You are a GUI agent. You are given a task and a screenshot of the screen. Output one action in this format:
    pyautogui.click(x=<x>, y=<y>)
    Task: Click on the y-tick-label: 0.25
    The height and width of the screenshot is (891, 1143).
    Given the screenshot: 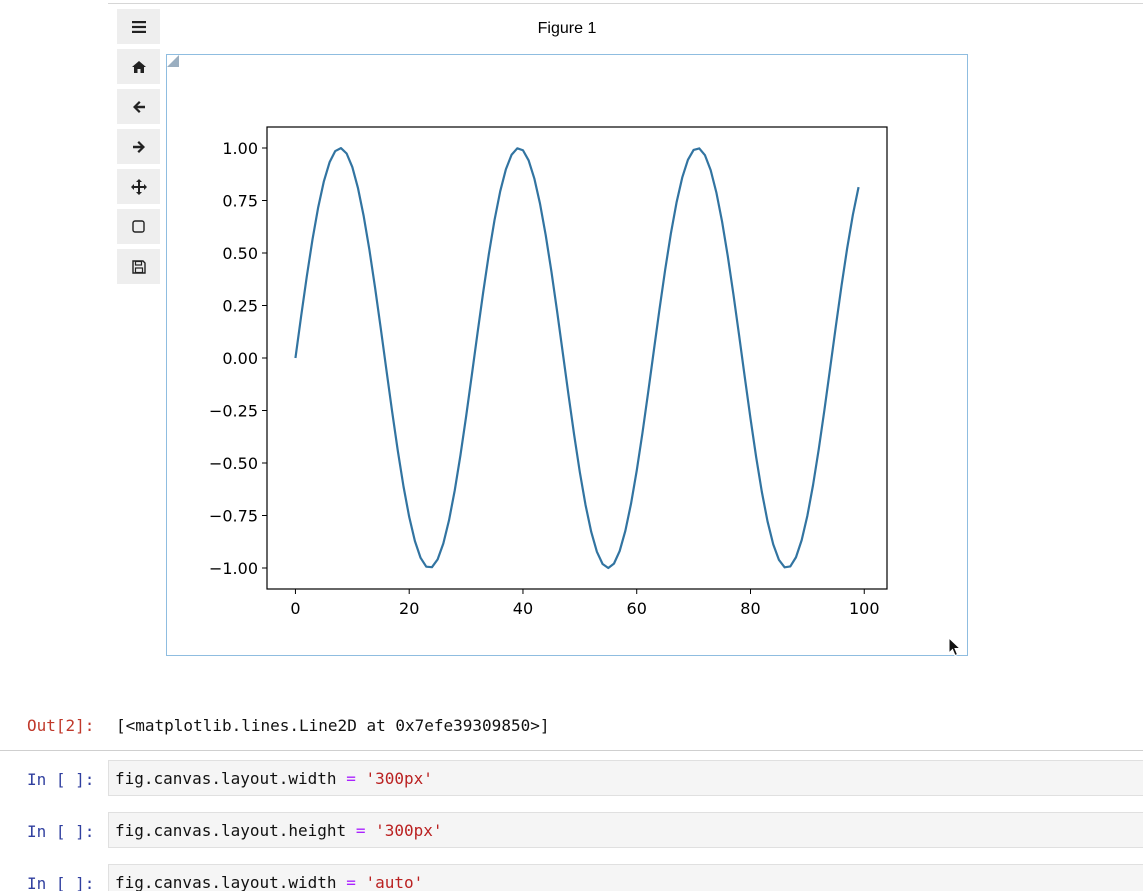 What is the action you would take?
    pyautogui.click(x=240, y=306)
    